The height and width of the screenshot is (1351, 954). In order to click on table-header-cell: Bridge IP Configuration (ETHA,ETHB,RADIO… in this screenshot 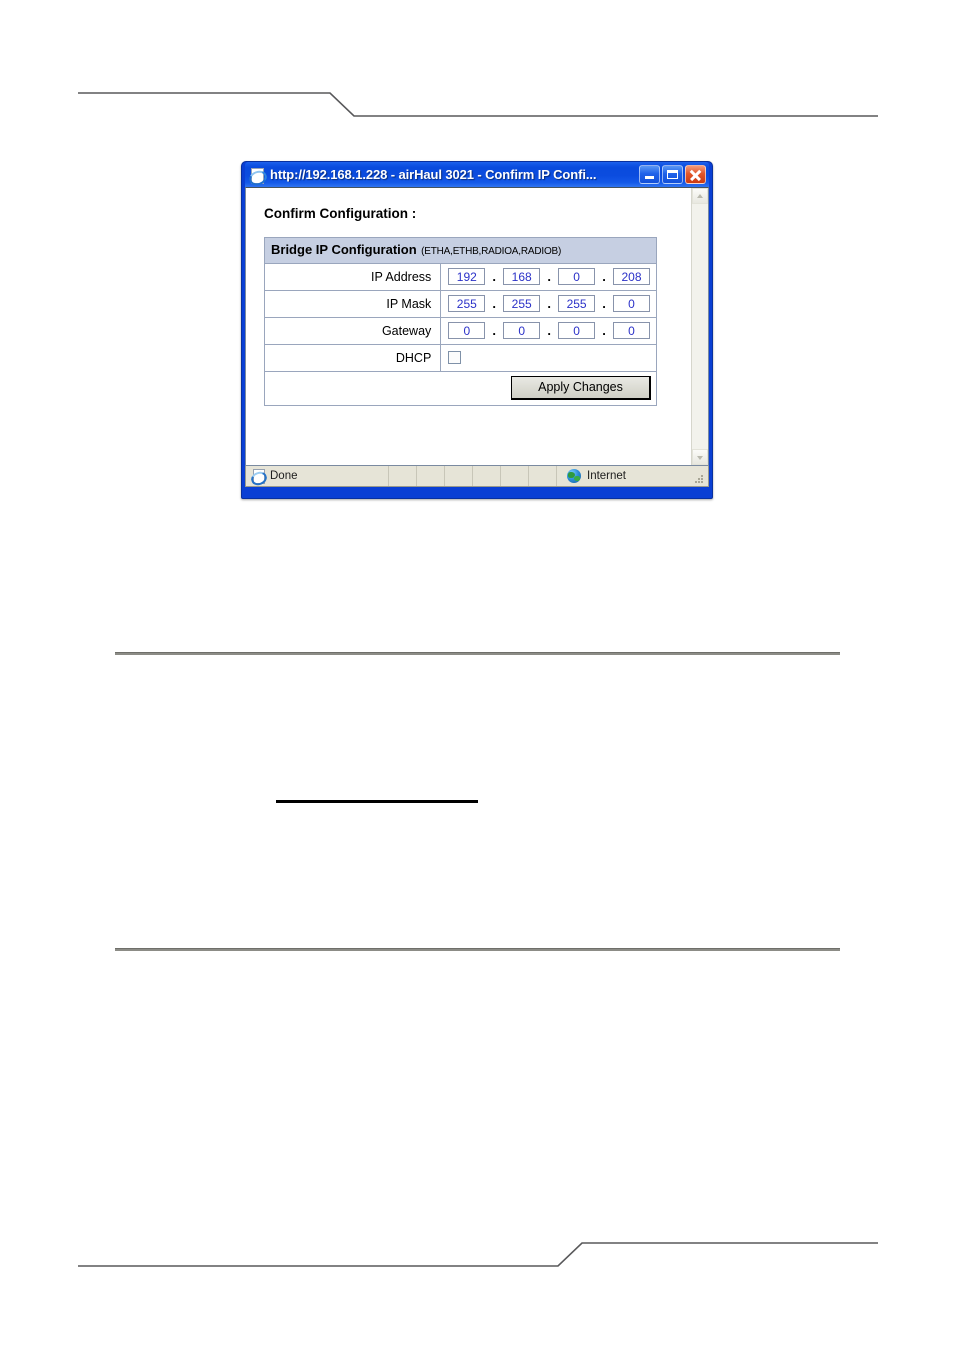, I will do `click(460, 250)`.